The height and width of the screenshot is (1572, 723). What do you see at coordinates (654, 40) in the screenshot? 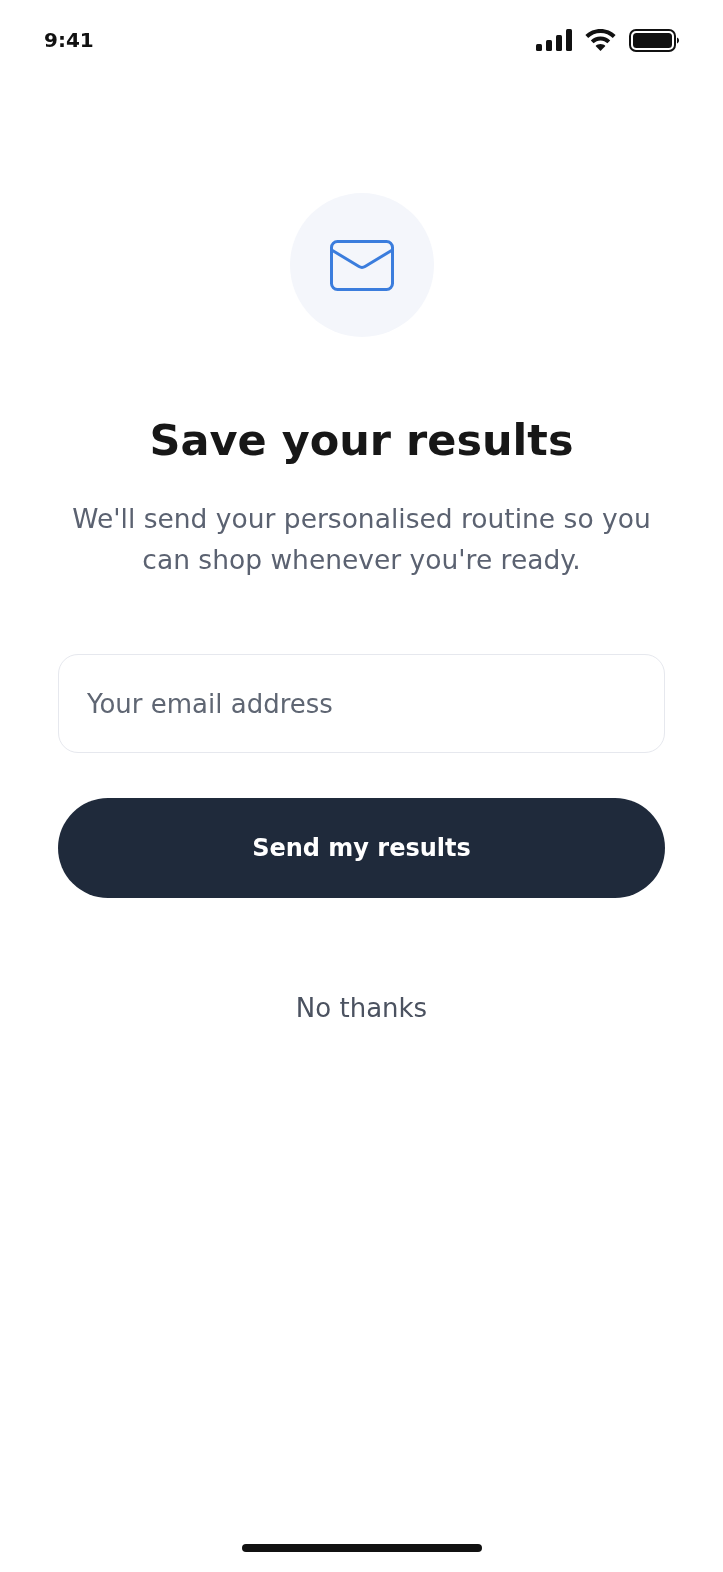
I see `battery-icon` at bounding box center [654, 40].